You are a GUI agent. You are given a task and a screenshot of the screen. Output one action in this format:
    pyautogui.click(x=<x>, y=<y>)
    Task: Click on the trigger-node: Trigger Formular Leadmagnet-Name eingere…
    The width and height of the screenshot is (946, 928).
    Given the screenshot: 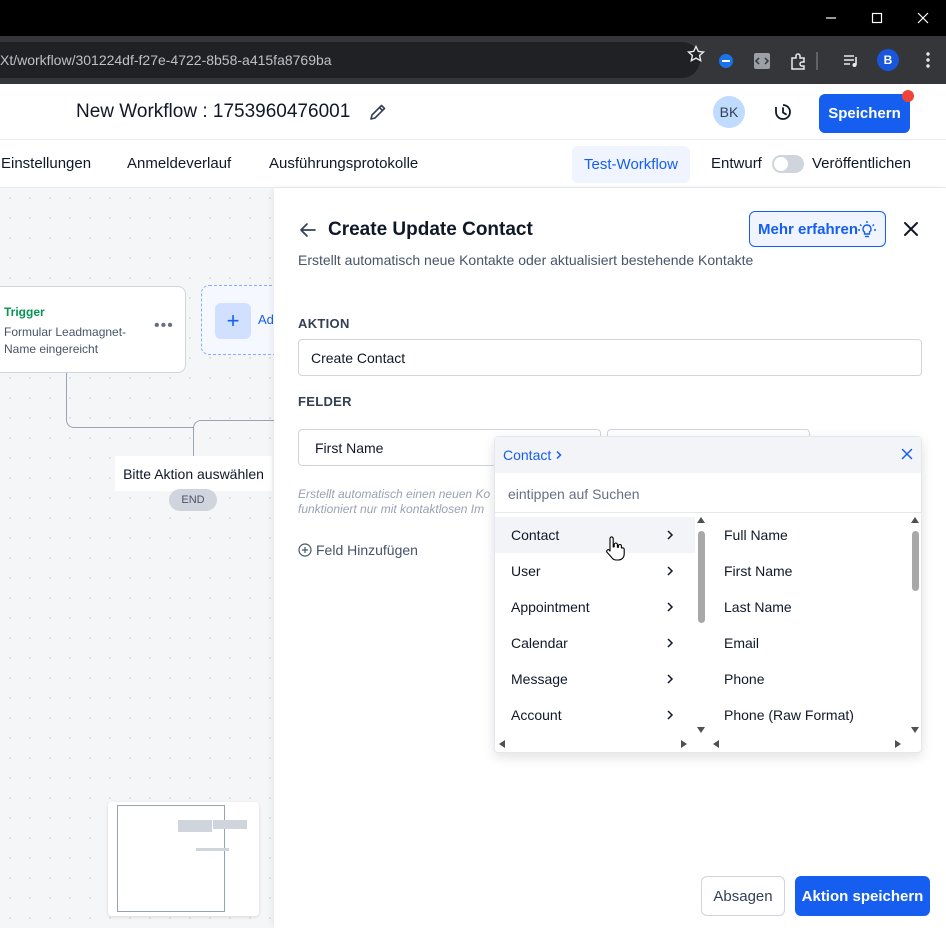 What is the action you would take?
    pyautogui.click(x=93, y=329)
    